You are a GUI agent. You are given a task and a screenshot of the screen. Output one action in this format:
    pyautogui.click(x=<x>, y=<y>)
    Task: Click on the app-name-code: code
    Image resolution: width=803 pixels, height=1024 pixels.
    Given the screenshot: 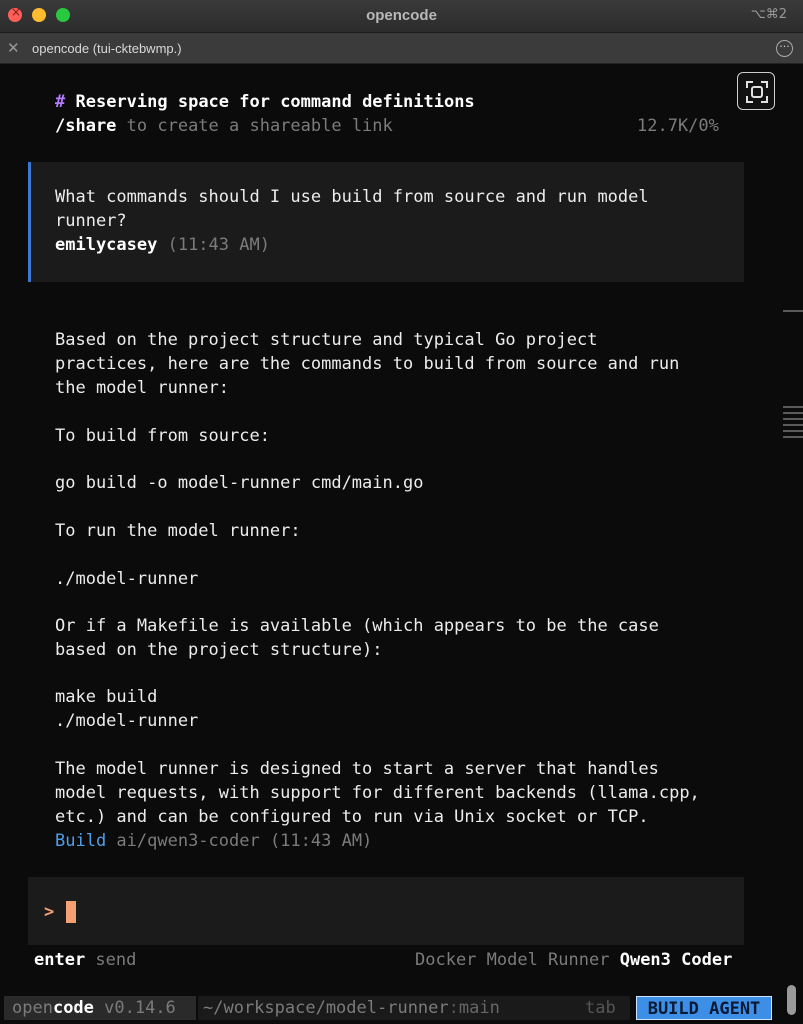 What is the action you would take?
    pyautogui.click(x=73, y=1008)
    